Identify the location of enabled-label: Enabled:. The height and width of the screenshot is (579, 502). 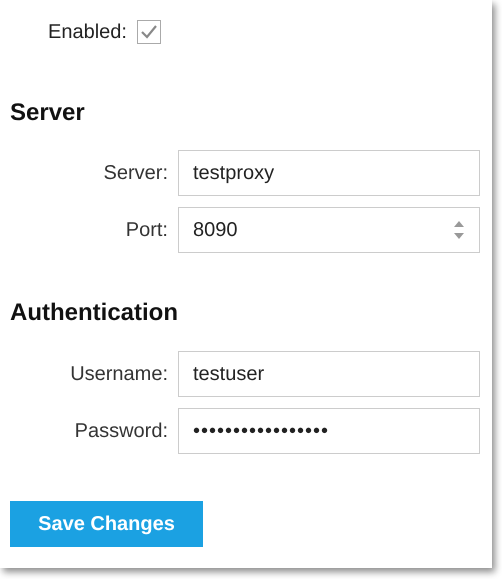
(87, 32).